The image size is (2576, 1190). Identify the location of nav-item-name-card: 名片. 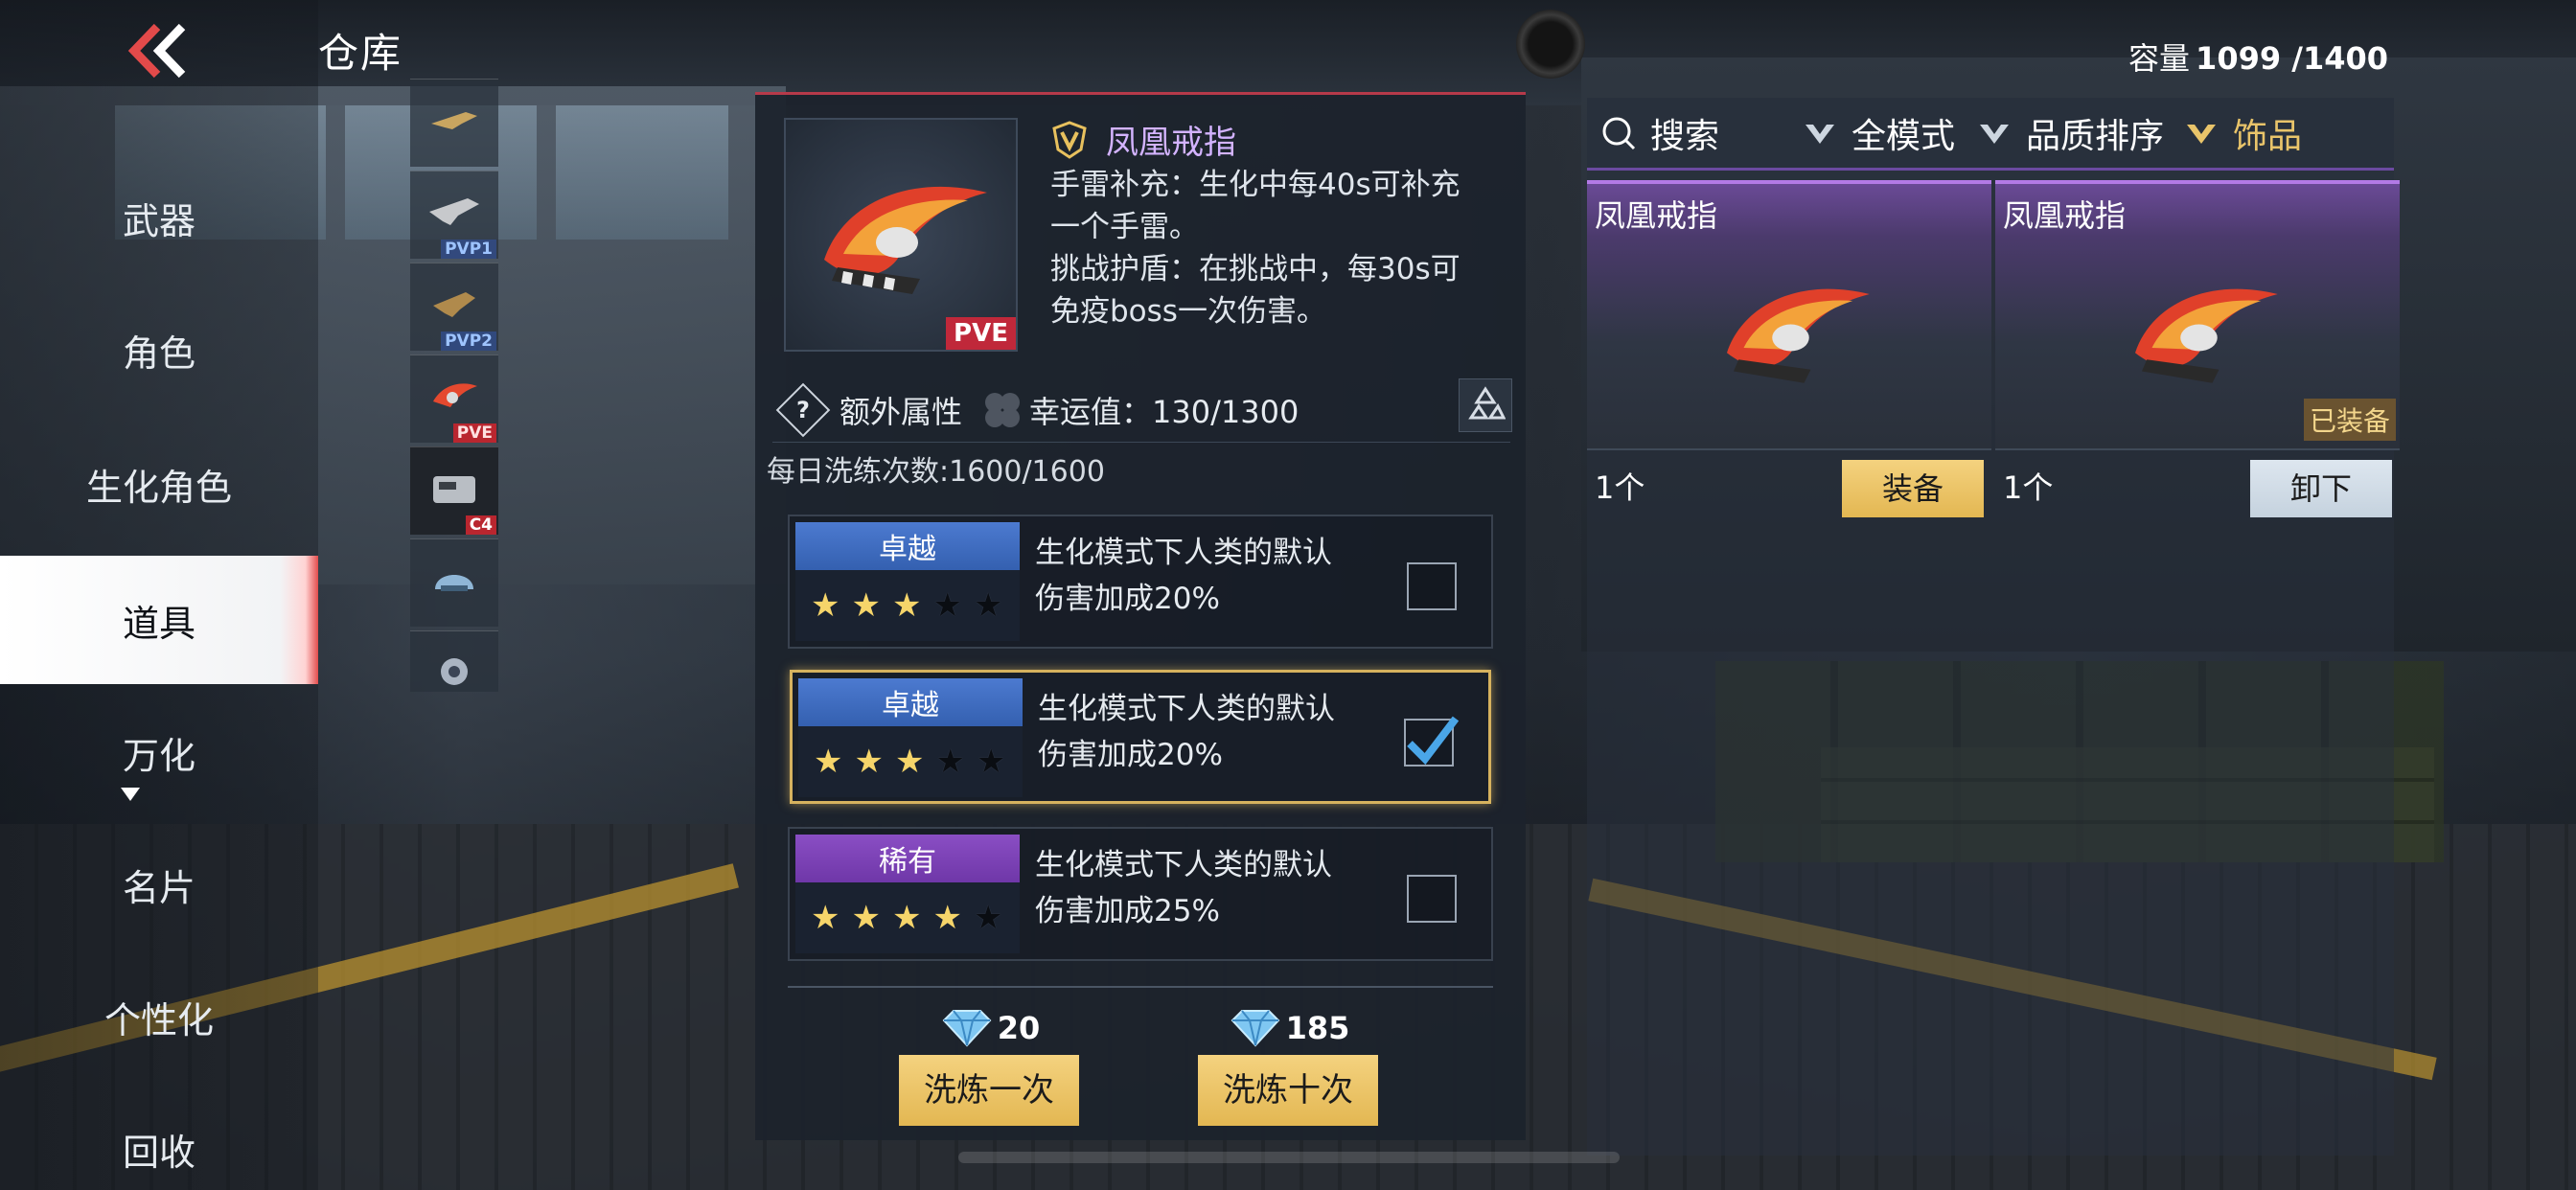
(159, 885).